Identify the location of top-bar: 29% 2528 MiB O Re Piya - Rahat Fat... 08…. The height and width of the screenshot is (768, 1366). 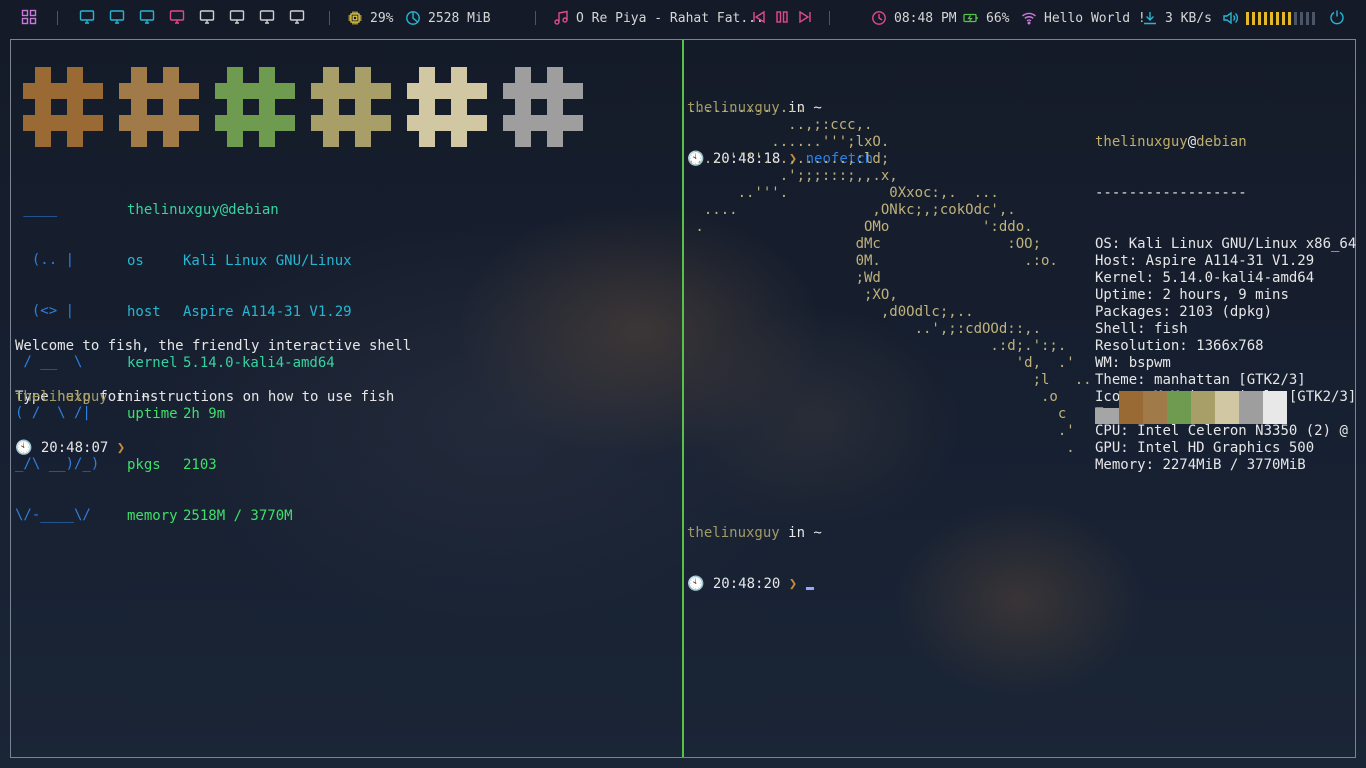
(683, 17).